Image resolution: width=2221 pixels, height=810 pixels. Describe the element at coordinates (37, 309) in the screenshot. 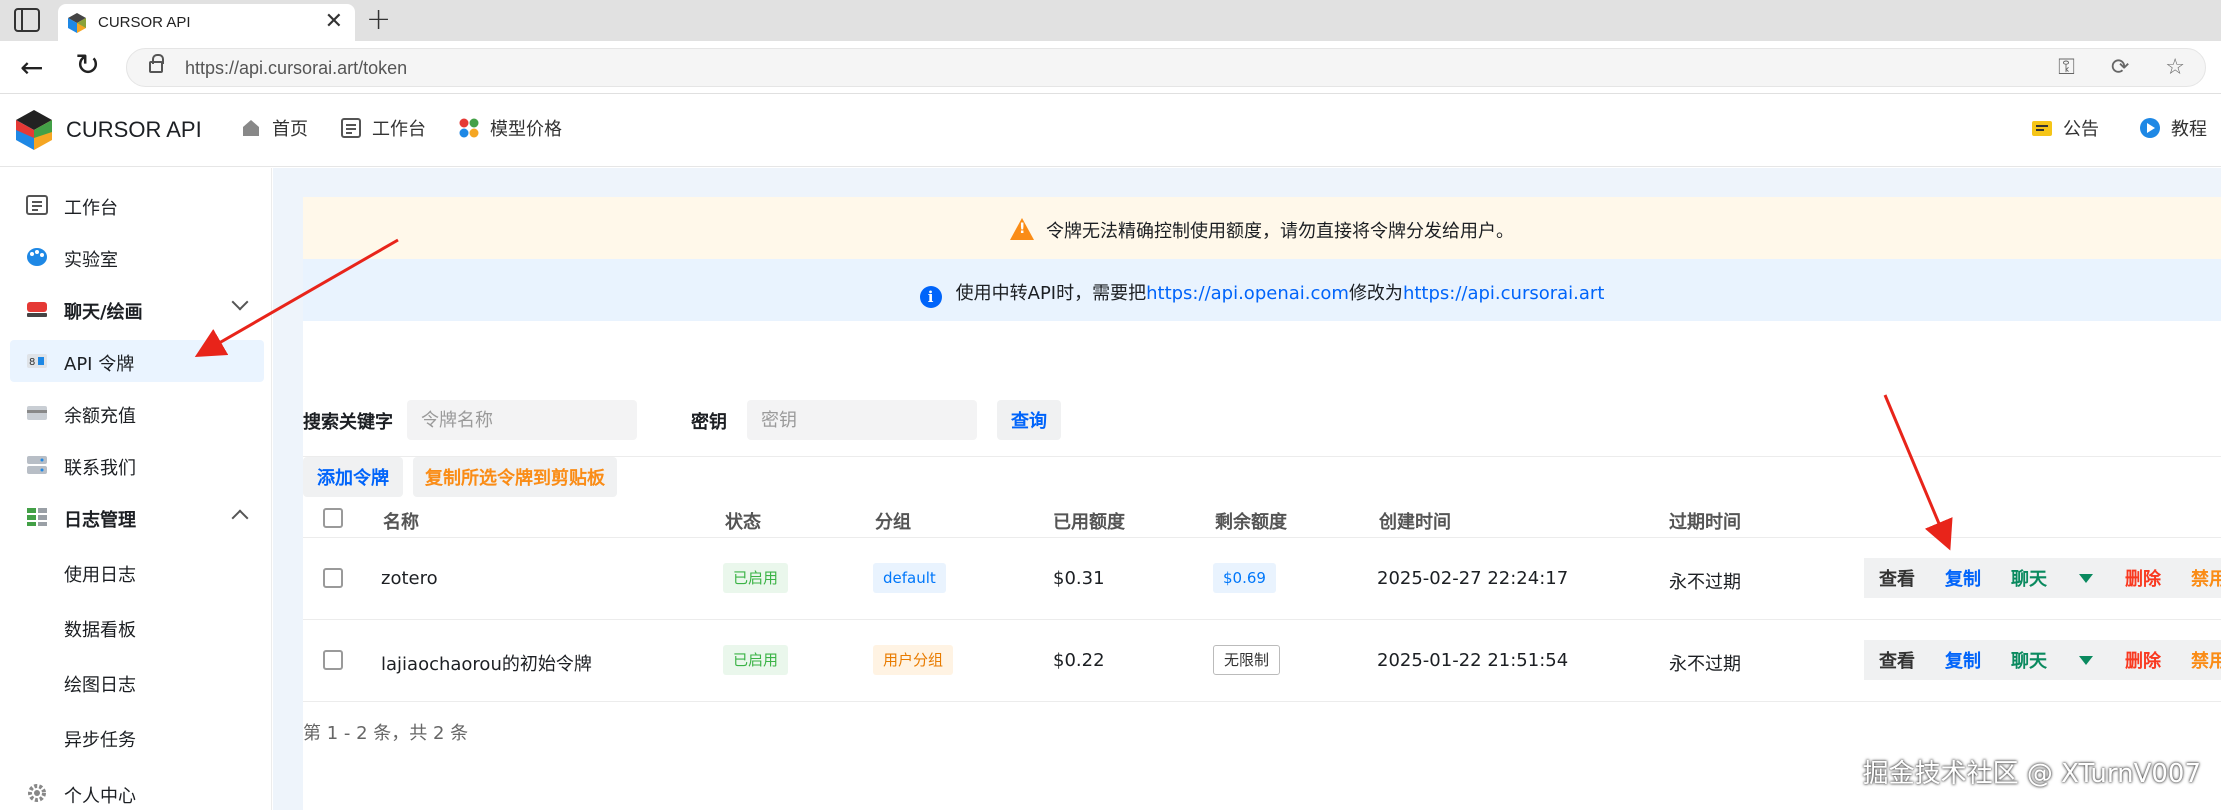

I see `chat-icon` at that location.